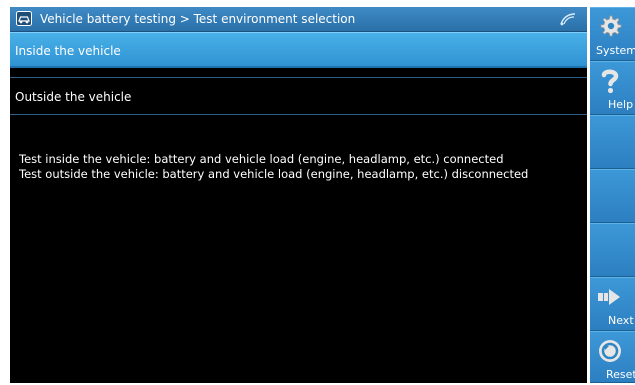  Describe the element at coordinates (611, 26) in the screenshot. I see `gear-icon` at that location.